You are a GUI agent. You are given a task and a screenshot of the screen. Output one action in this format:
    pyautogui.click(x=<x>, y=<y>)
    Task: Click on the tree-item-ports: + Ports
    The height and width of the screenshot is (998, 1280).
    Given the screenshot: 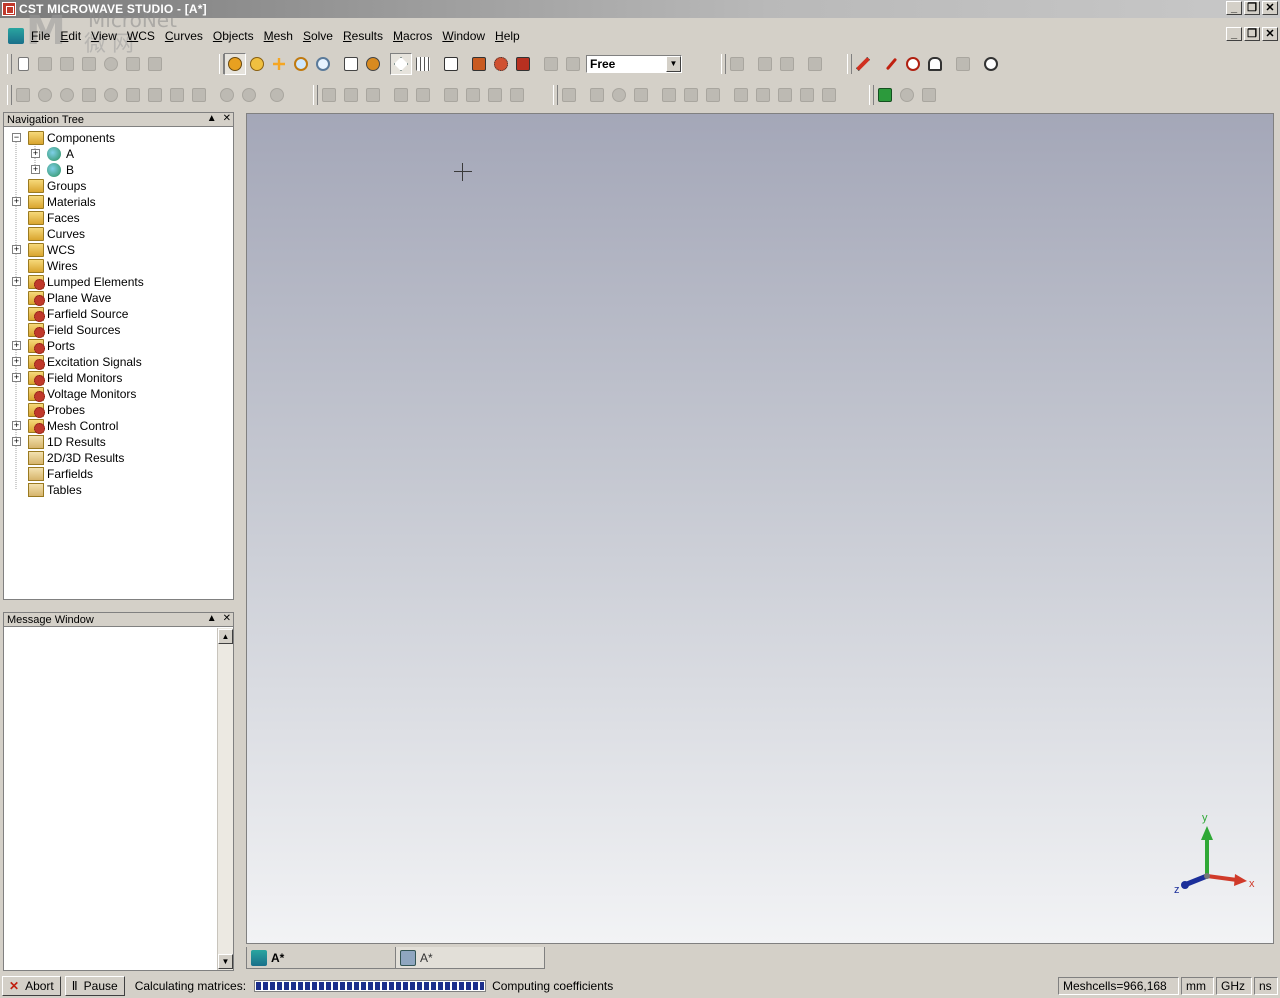 What is the action you would take?
    pyautogui.click(x=118, y=346)
    